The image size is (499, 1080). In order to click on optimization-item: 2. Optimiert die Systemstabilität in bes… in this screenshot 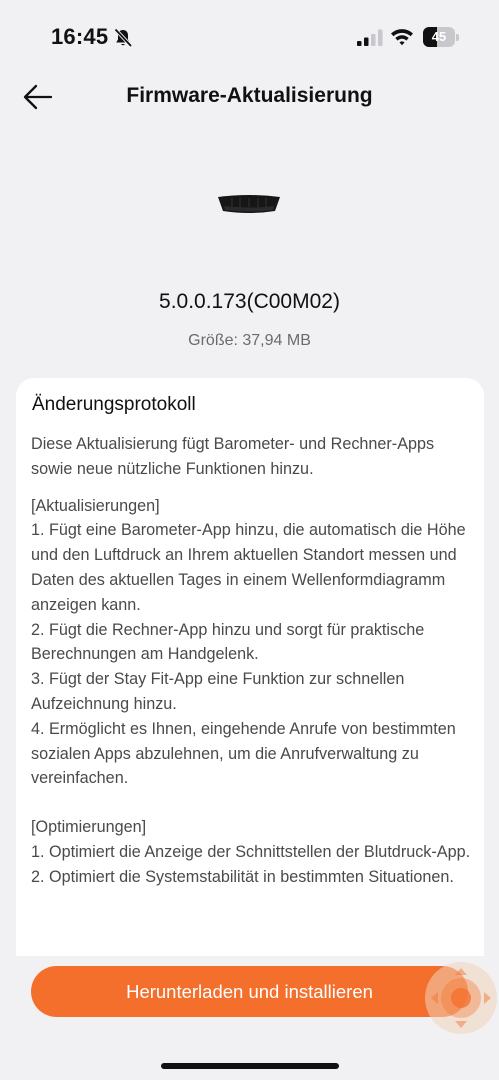, I will do `click(242, 876)`.